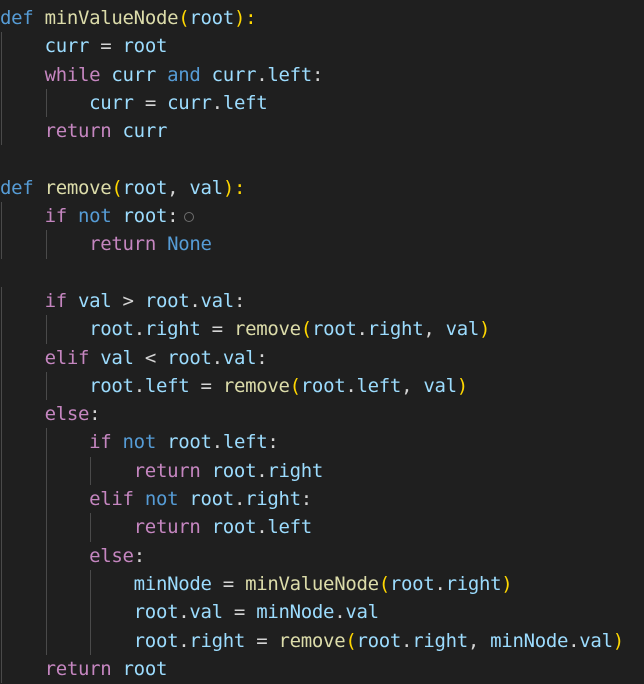 Image resolution: width=644 pixels, height=684 pixels. I want to click on code-token: ):, so click(245, 18).